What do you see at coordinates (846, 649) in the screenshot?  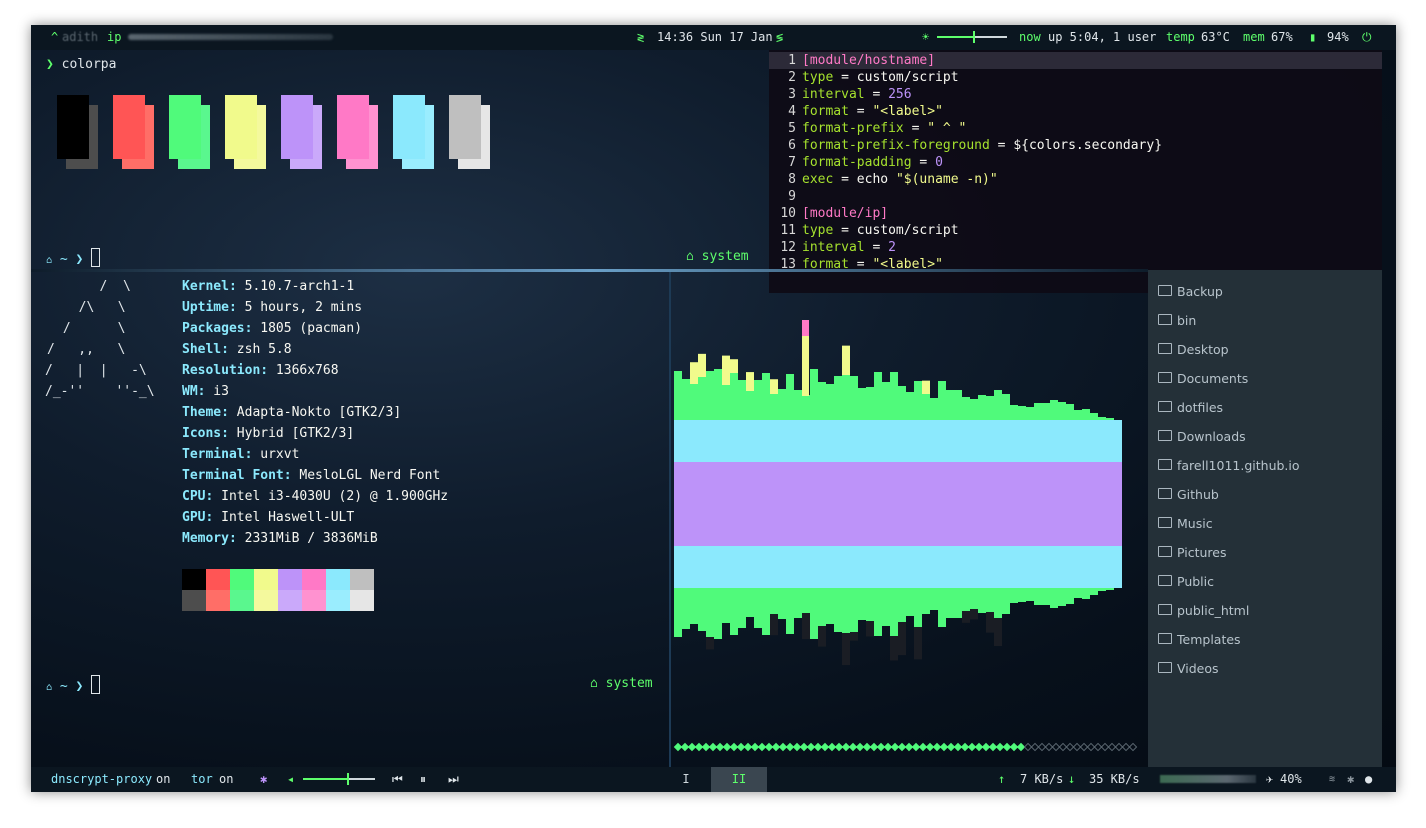 I see `vis-spike-dark` at bounding box center [846, 649].